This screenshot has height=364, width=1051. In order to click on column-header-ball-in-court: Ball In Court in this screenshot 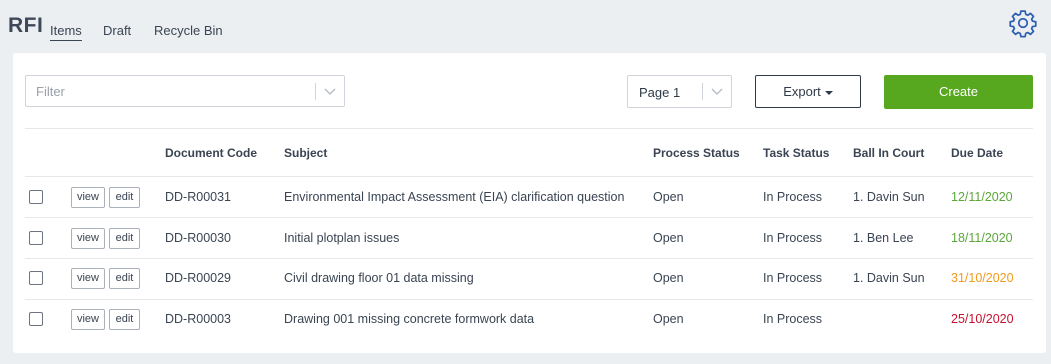, I will do `click(888, 153)`.